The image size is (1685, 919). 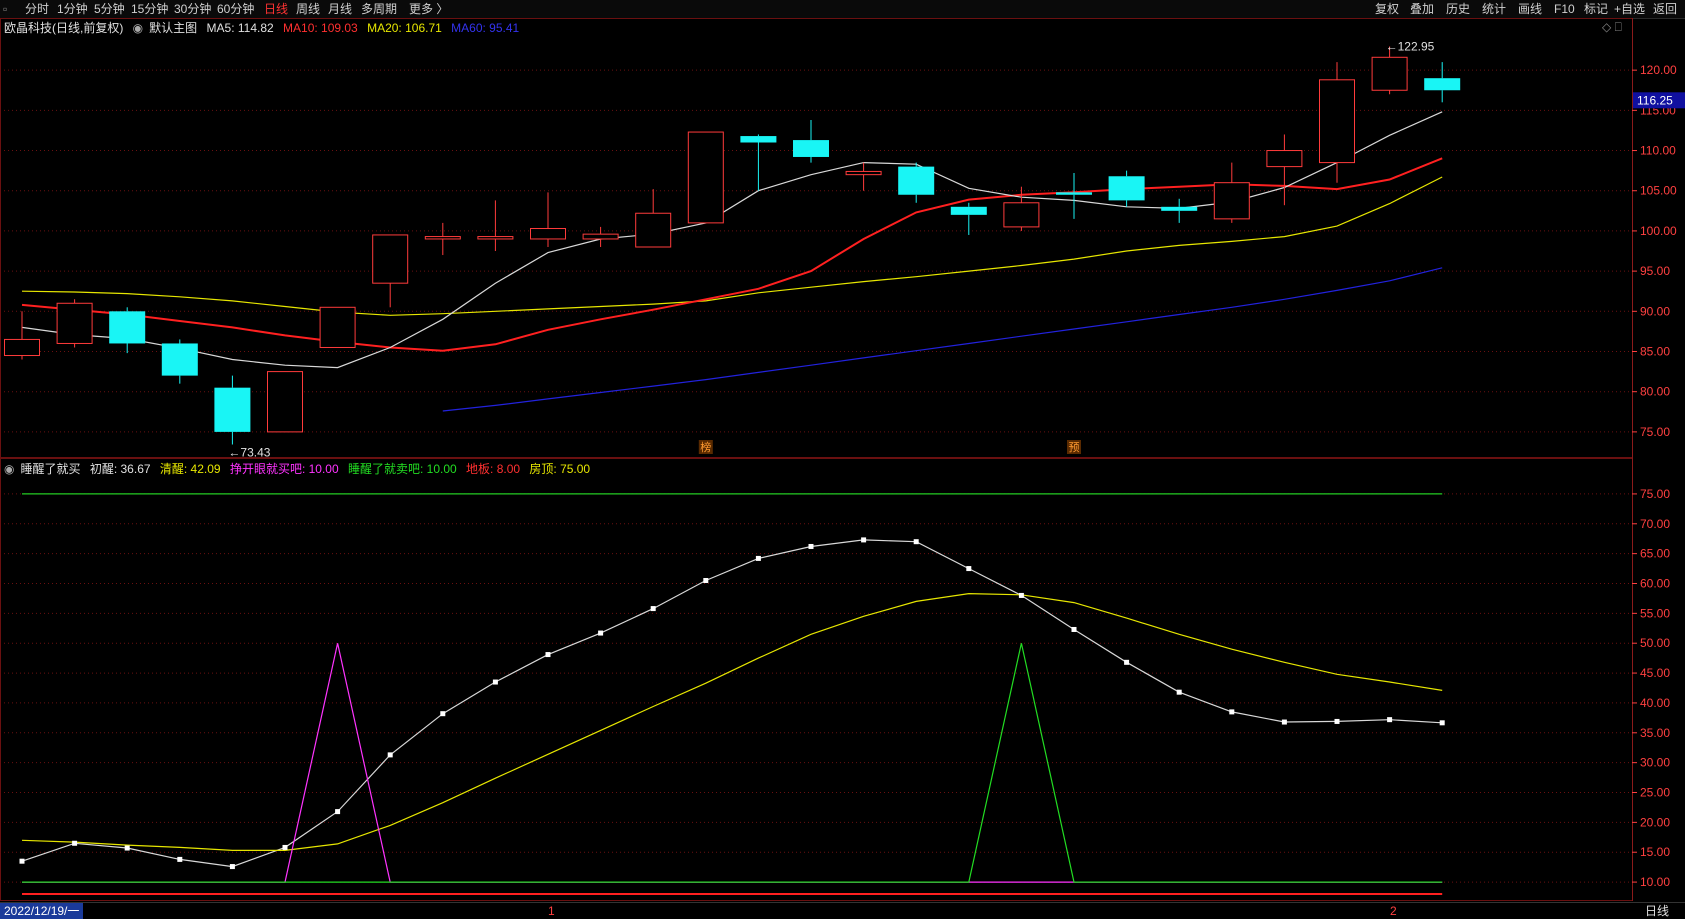 I want to click on event-marker-label: 榜, so click(x=705, y=447).